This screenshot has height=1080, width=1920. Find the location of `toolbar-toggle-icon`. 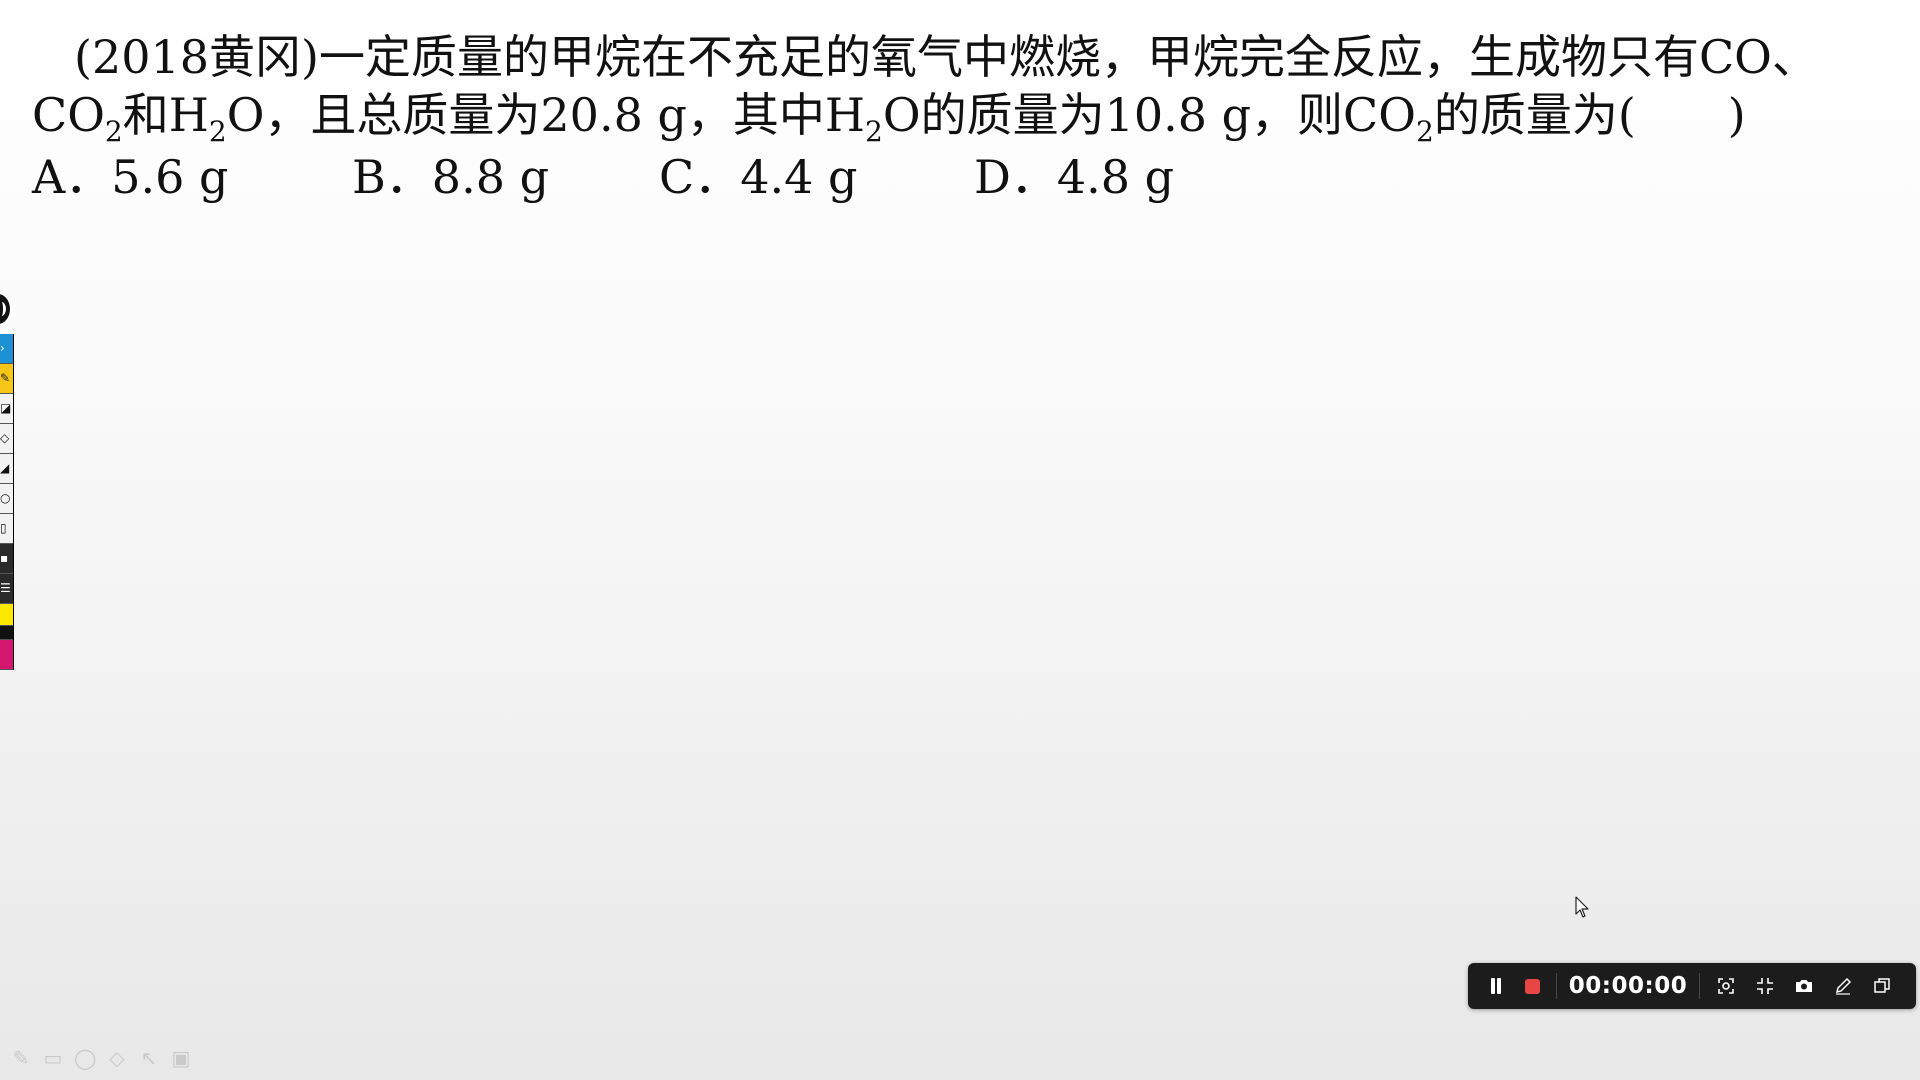

toolbar-toggle-icon is located at coordinates (6, 309).